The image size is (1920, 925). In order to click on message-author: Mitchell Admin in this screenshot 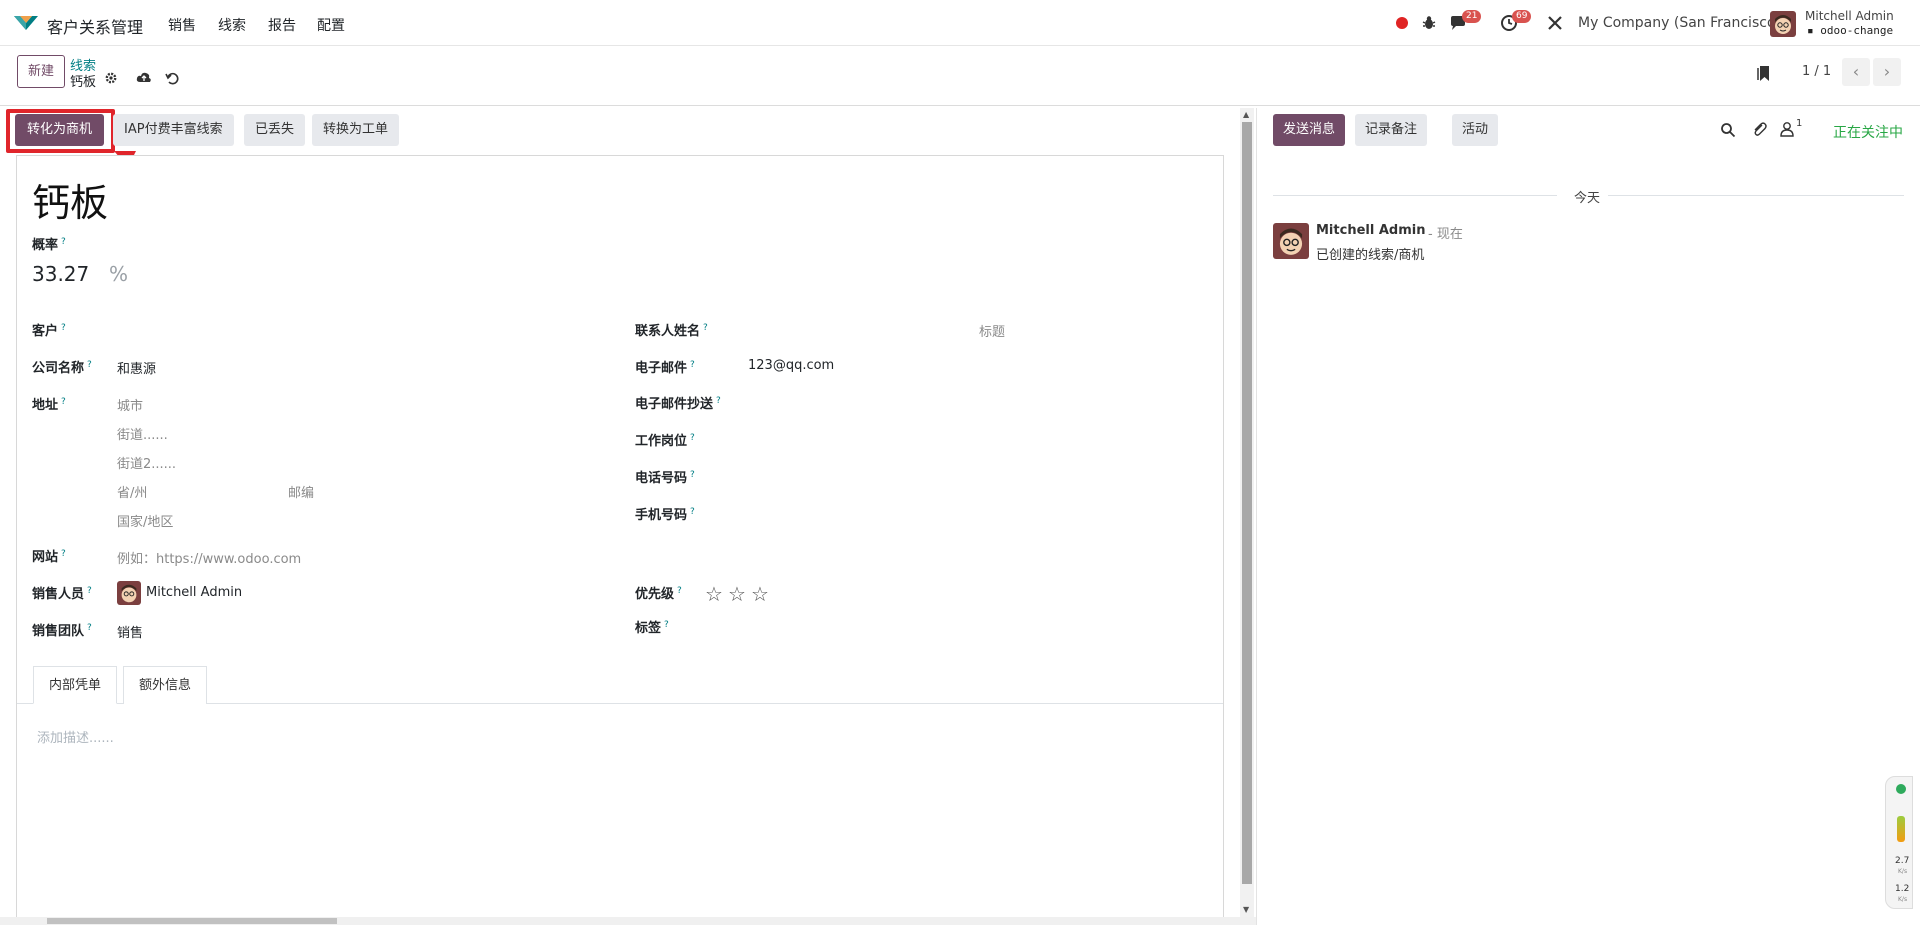, I will do `click(1370, 230)`.